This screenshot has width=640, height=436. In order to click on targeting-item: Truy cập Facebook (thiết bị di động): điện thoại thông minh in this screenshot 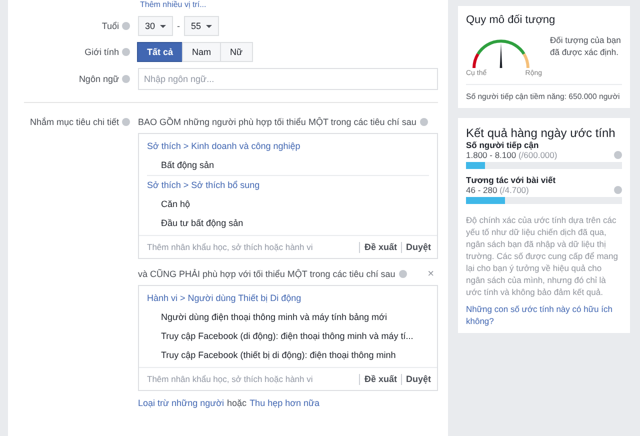, I will do `click(288, 355)`.